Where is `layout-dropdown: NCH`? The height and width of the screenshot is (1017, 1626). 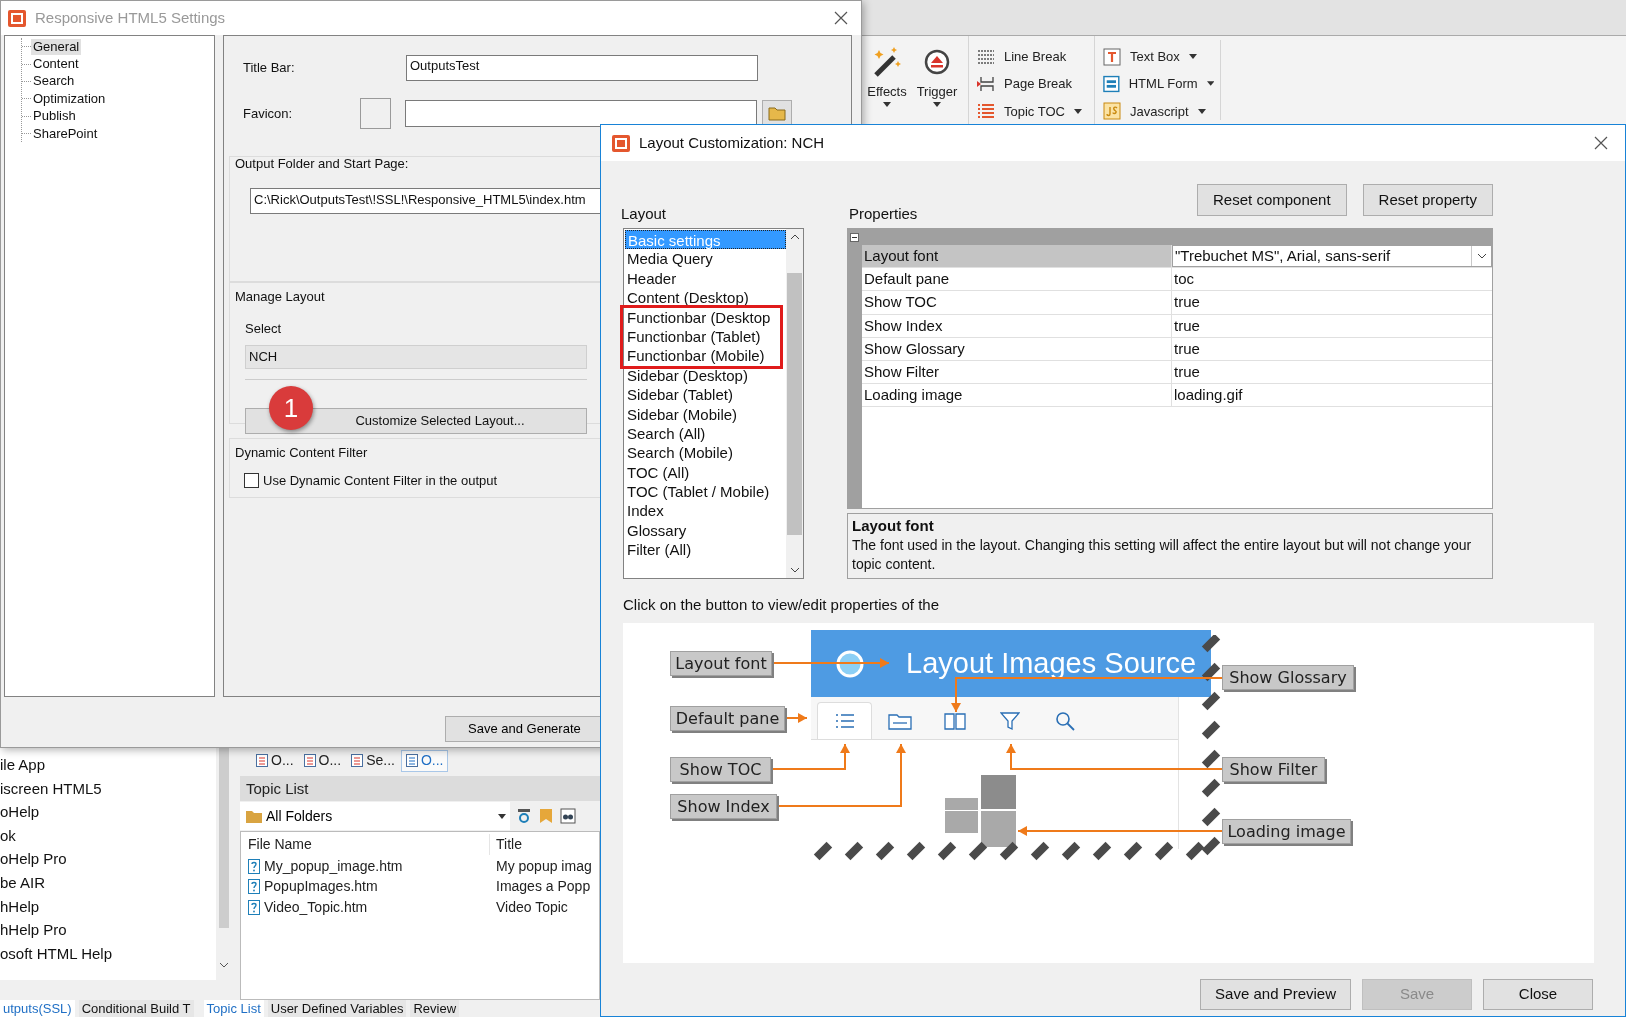
layout-dropdown: NCH is located at coordinates (416, 357).